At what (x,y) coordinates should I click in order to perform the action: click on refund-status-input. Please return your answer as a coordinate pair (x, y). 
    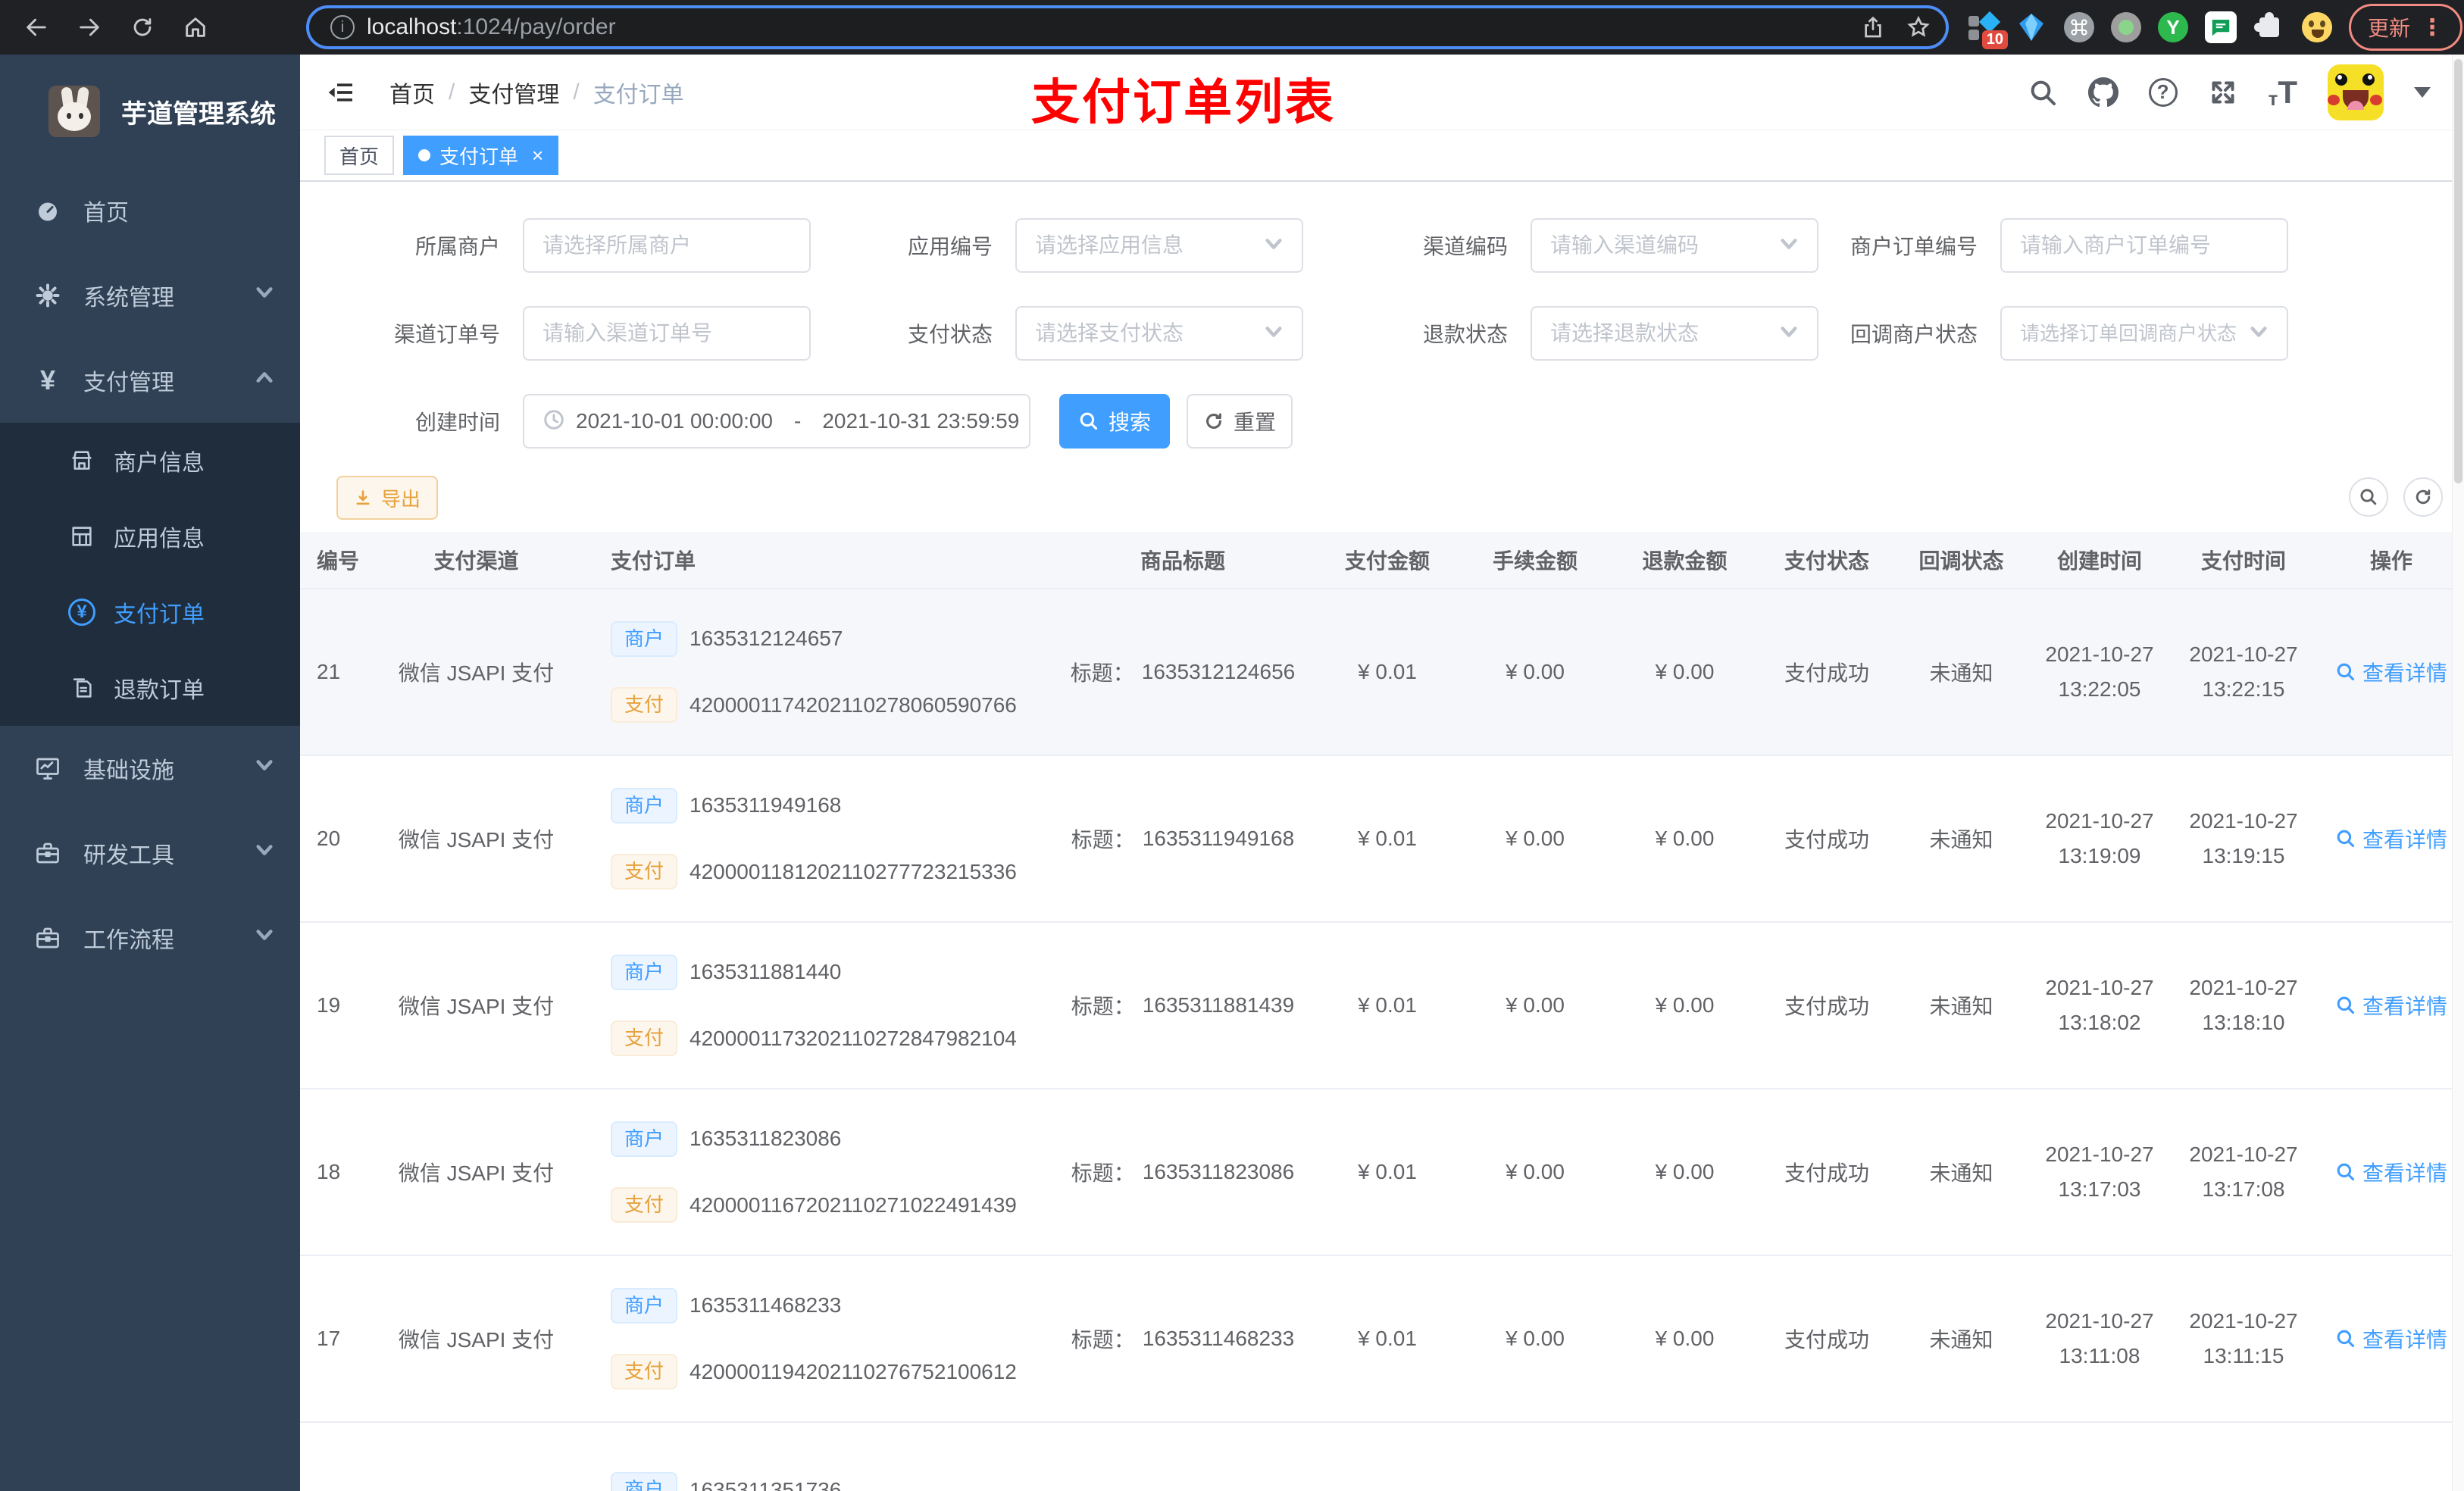
    Looking at the image, I should click on (1661, 333).